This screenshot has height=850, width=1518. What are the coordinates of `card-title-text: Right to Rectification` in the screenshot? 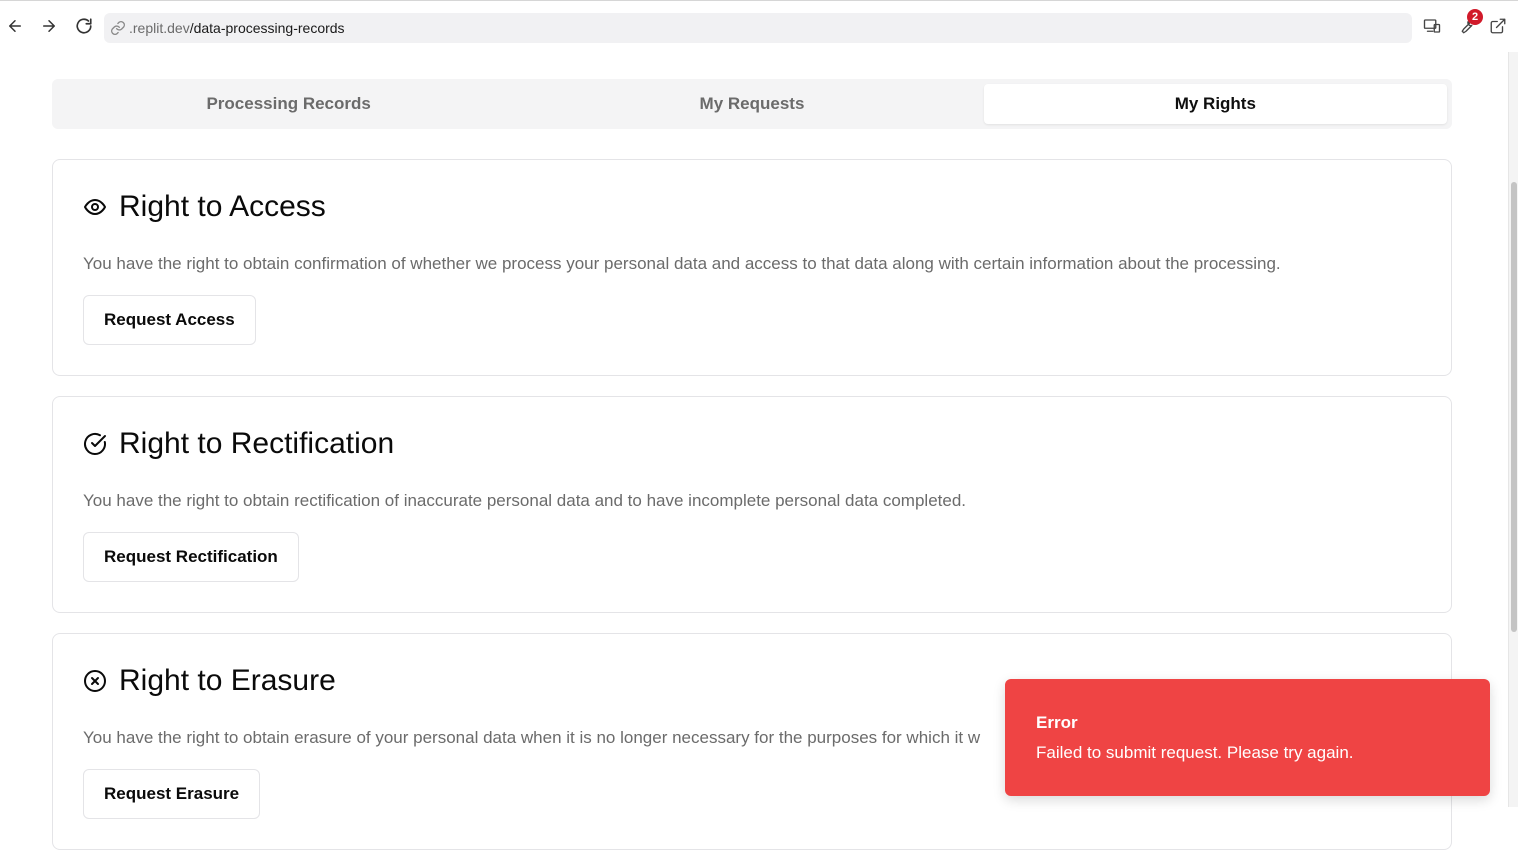 It's located at (257, 443).